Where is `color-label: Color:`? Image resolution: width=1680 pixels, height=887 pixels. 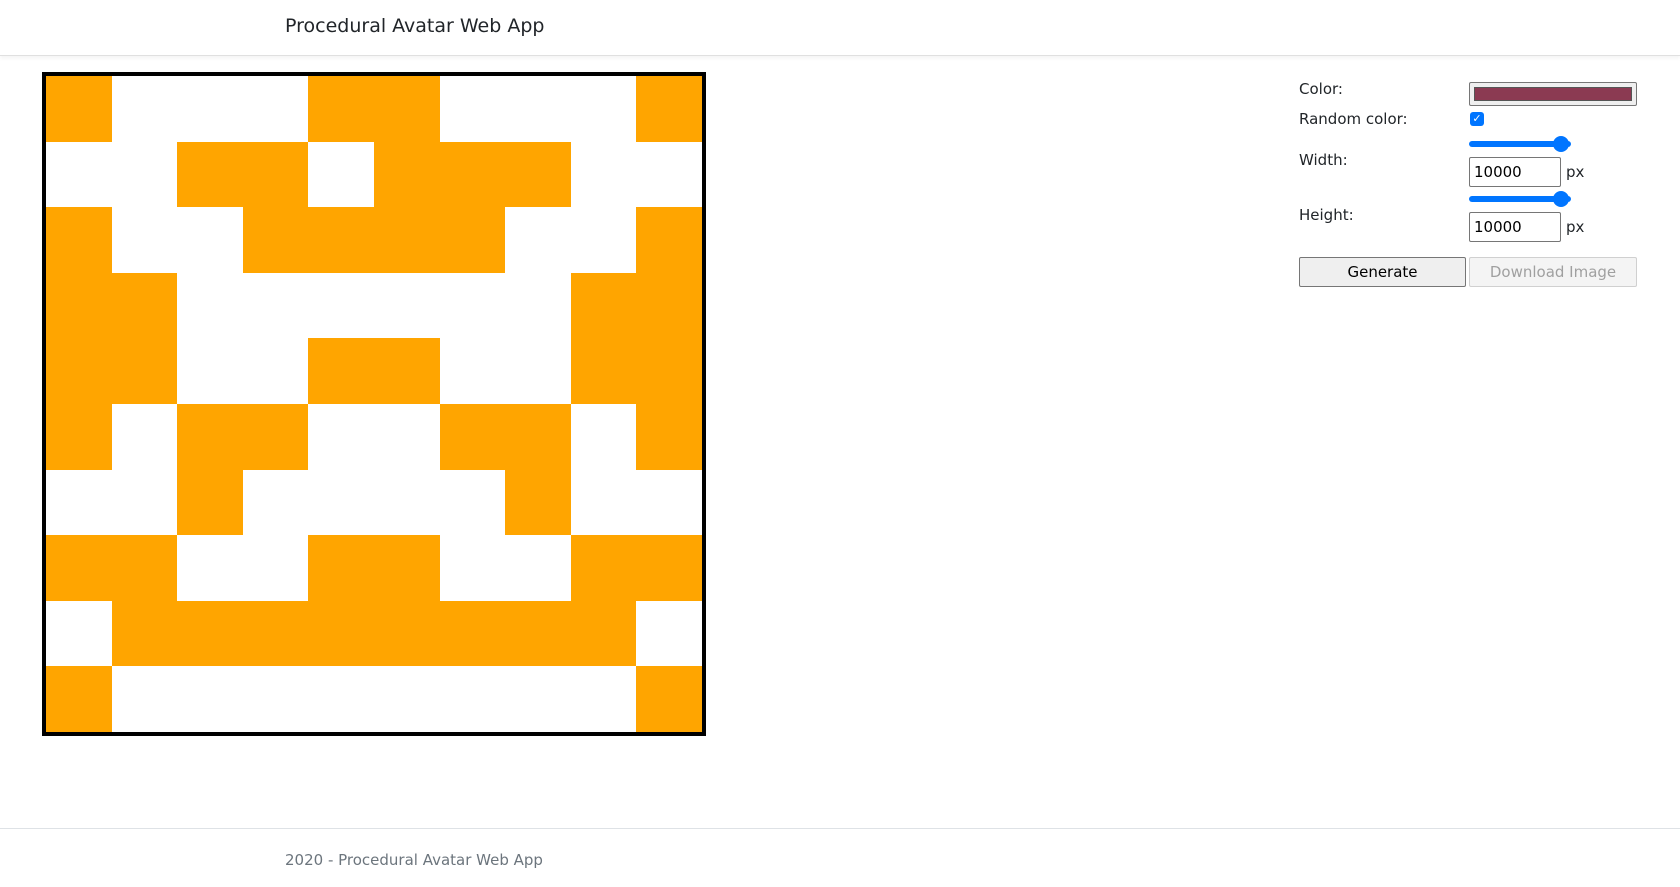
color-label: Color: is located at coordinates (1321, 89).